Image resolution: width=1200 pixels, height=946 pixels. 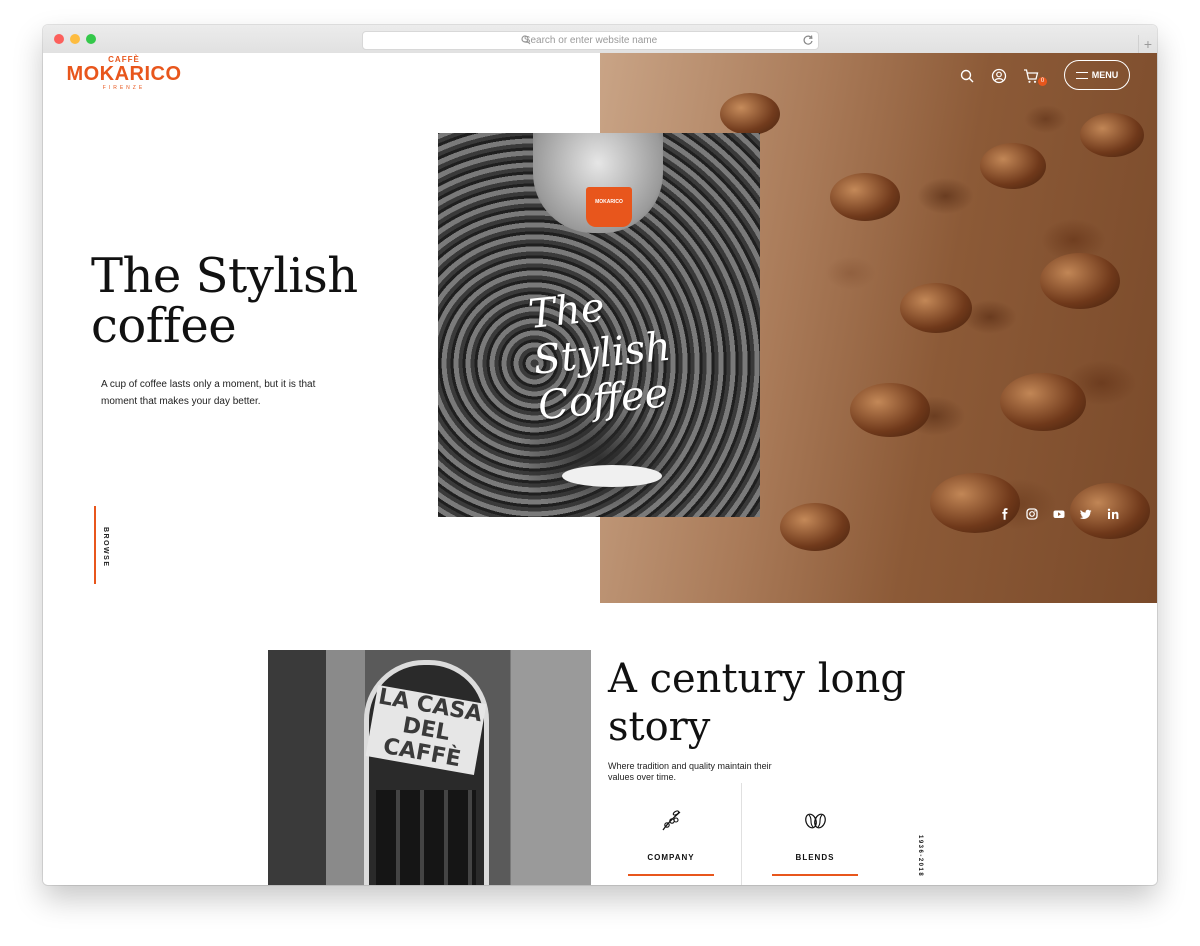 I want to click on address-bar: Search or enter website name, so click(x=590, y=40).